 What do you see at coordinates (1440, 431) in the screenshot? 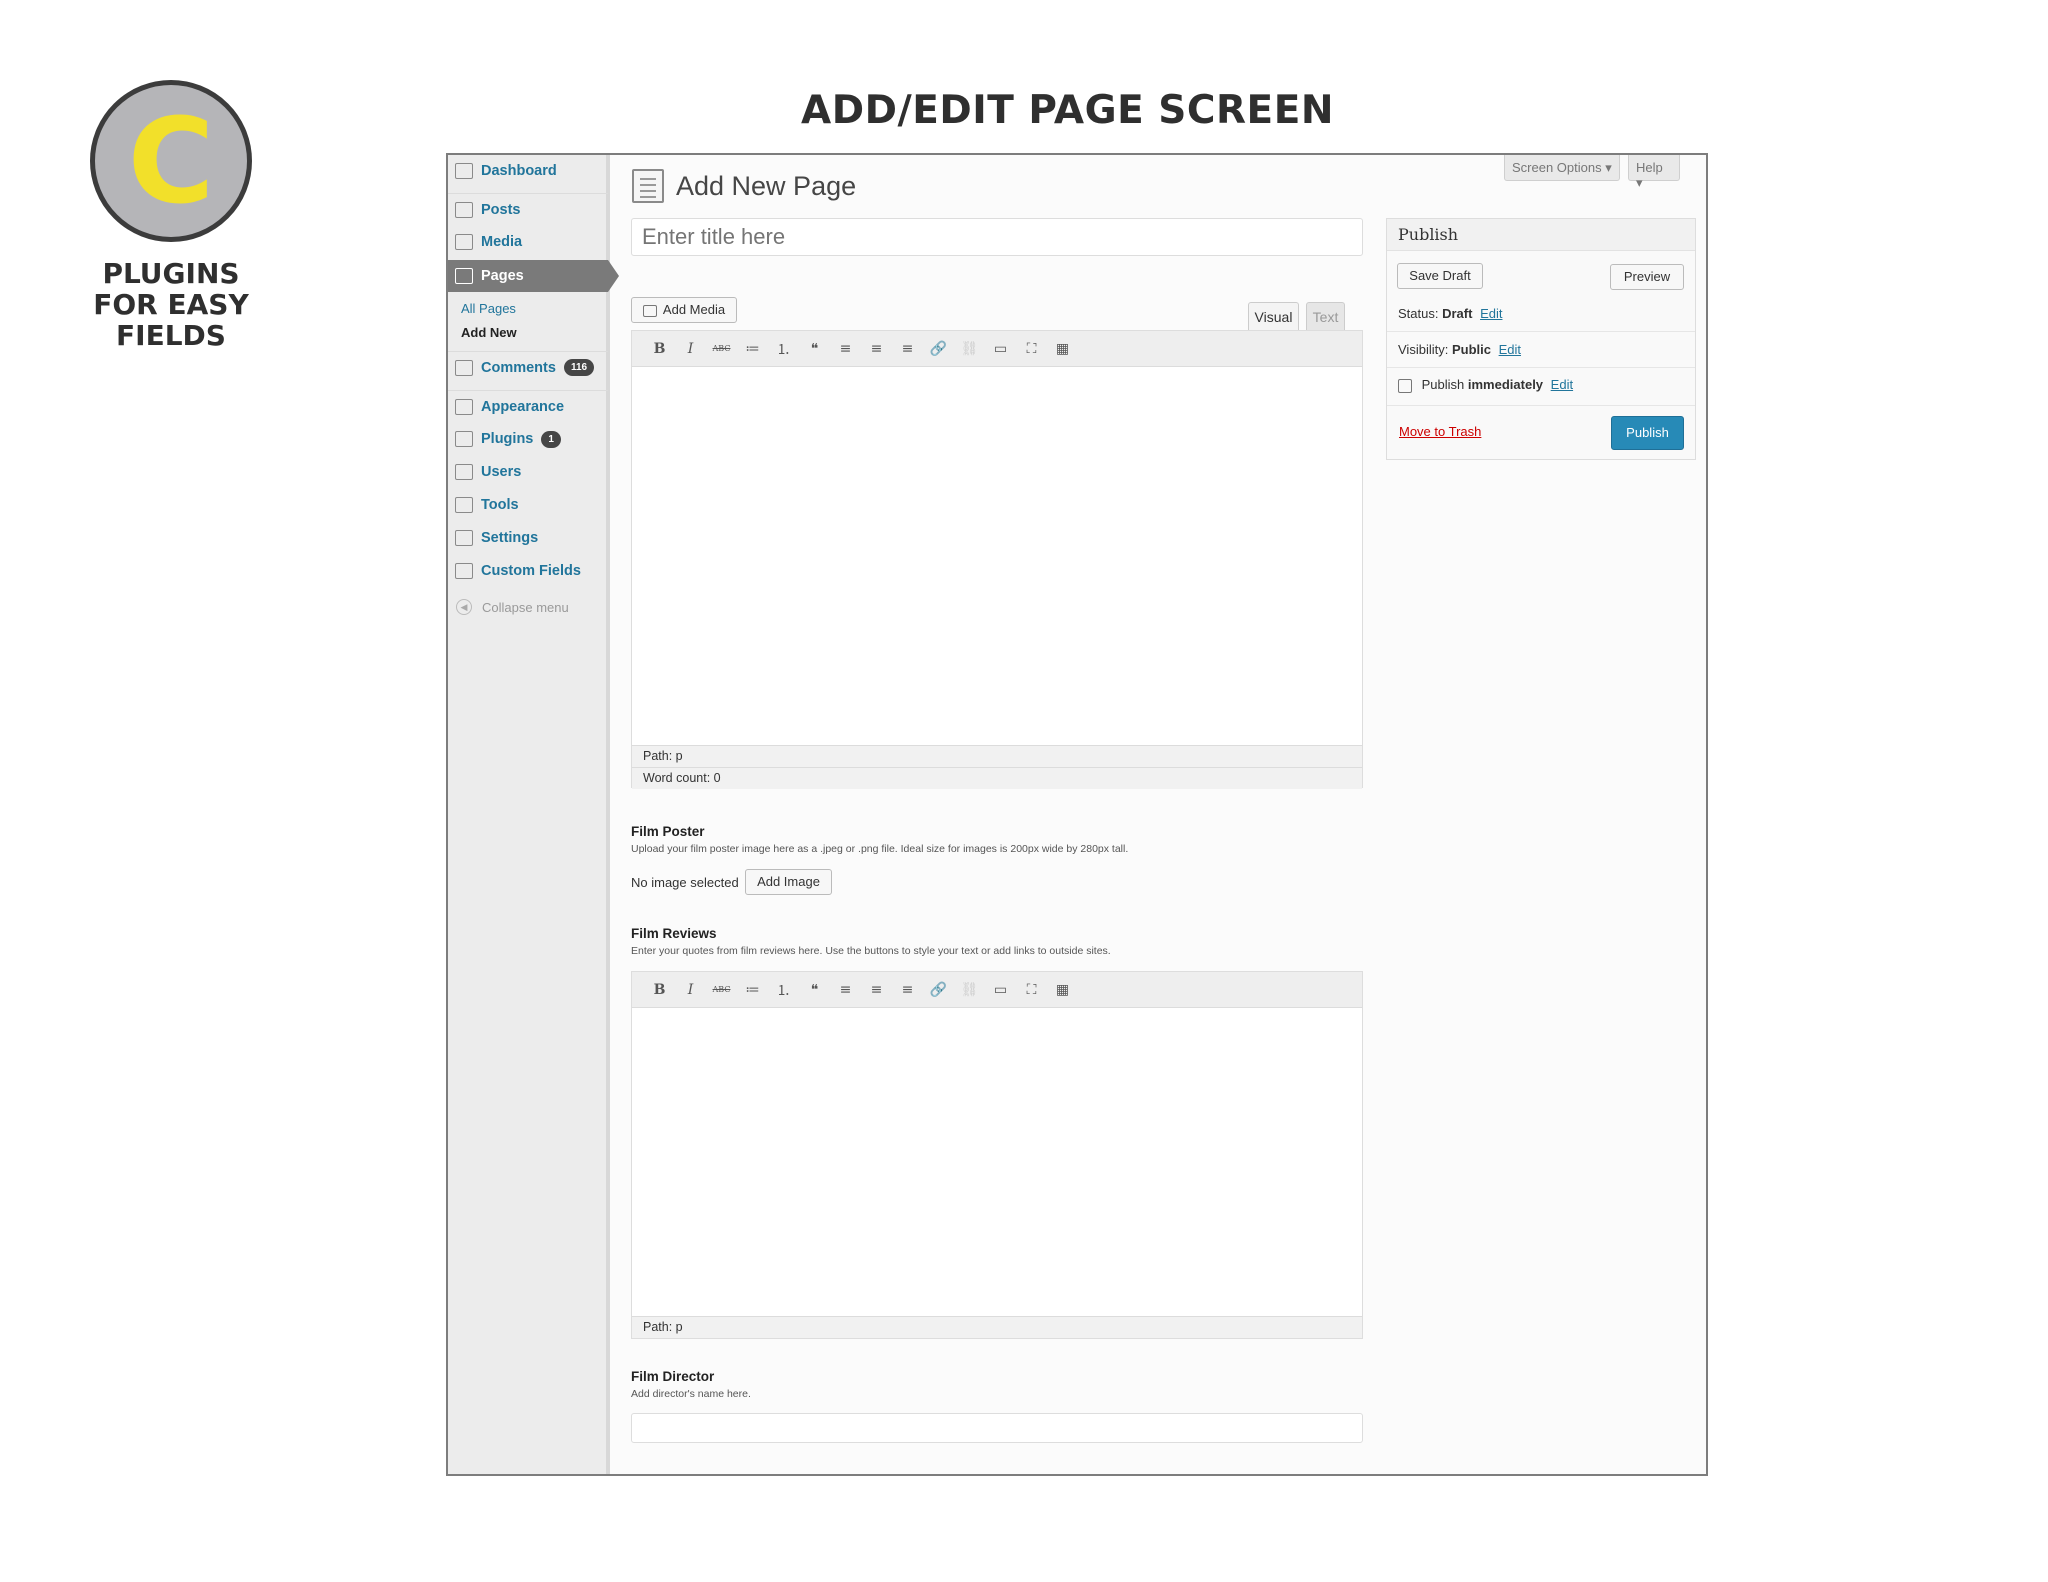
I see `move-to-trash-link: Move to Trash` at bounding box center [1440, 431].